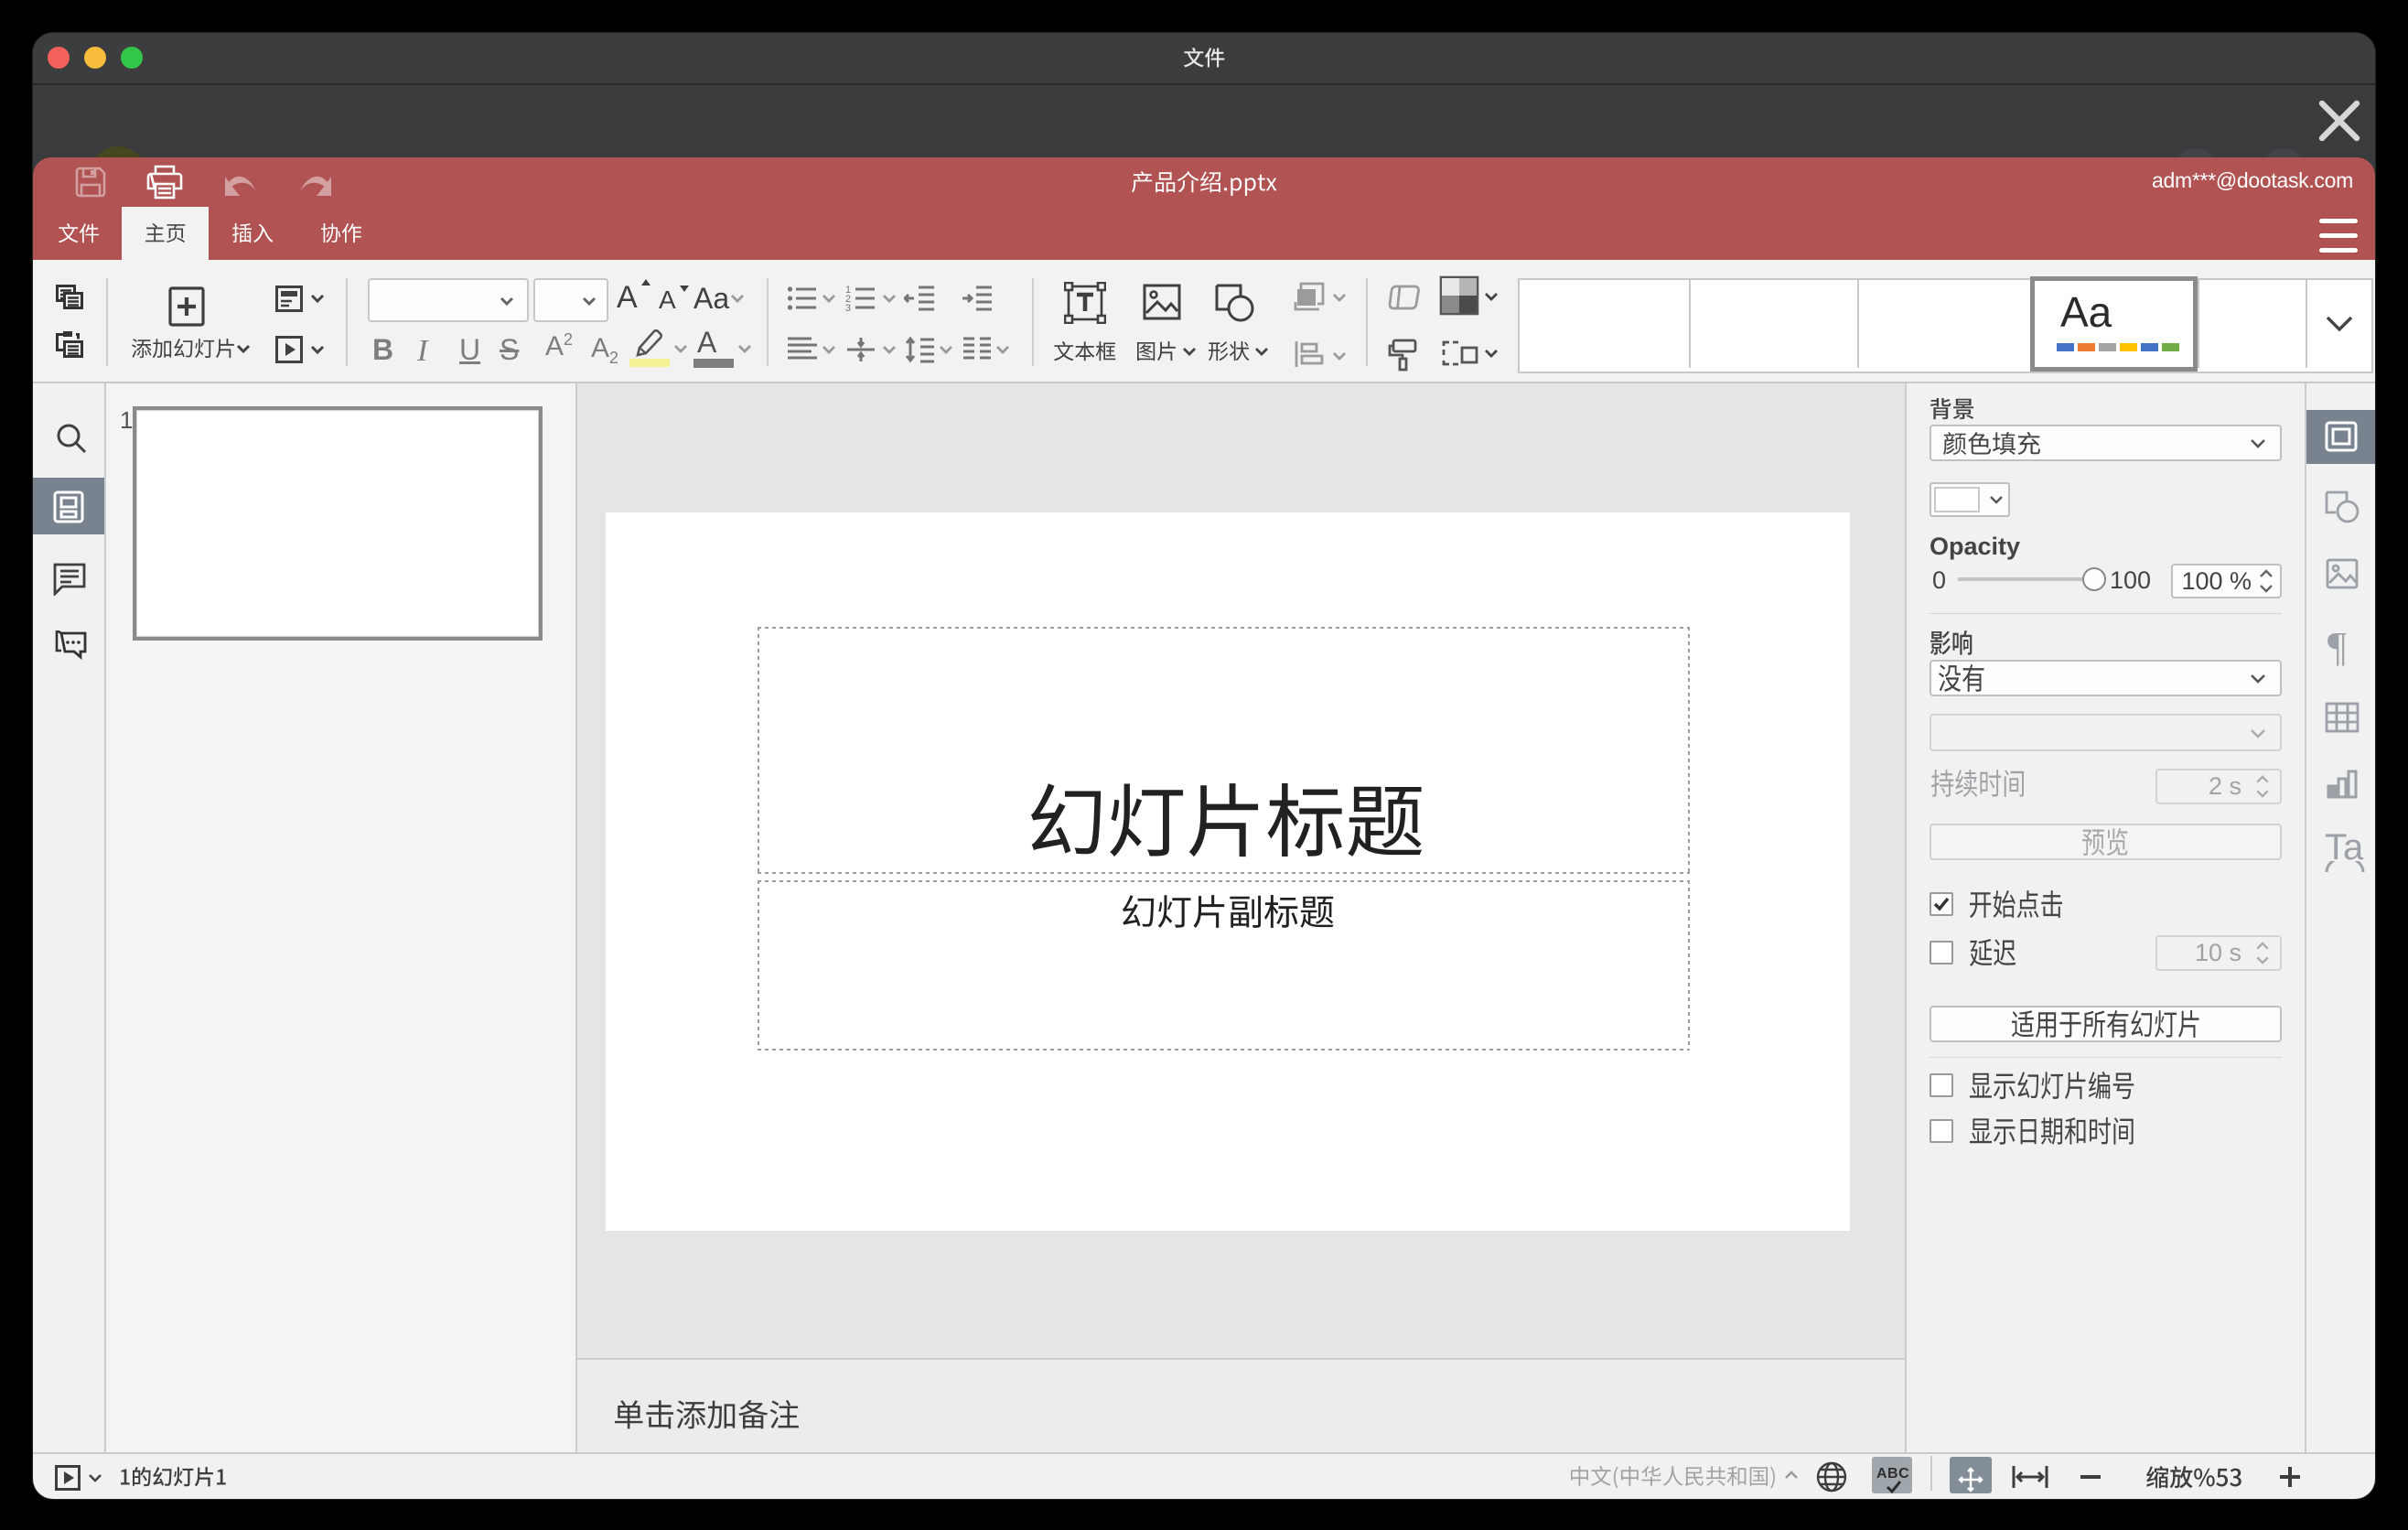 Image resolution: width=2408 pixels, height=1530 pixels. Describe the element at coordinates (848, 307) in the screenshot. I see `svg-text: 3` at that location.